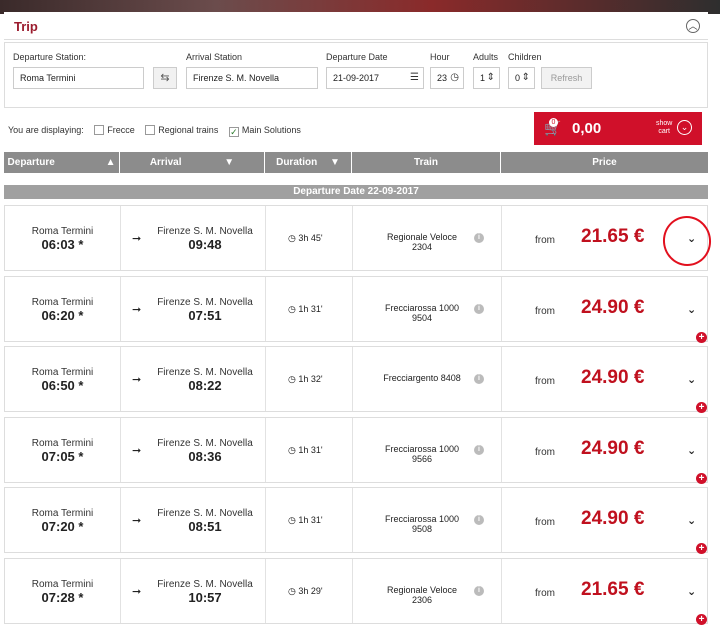 The width and height of the screenshot is (720, 629). I want to click on column-train: Train, so click(426, 162).